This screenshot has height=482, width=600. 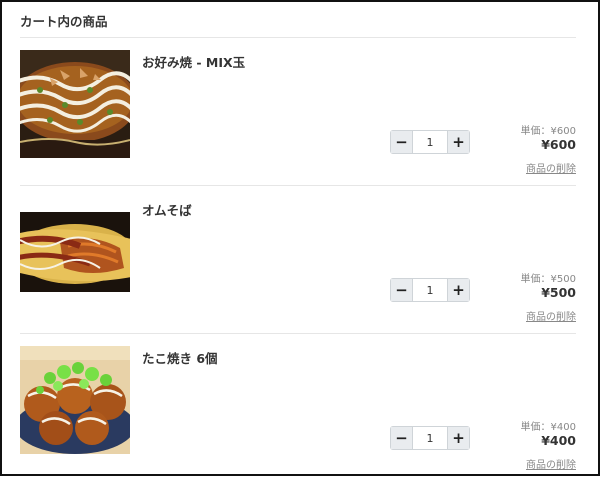 What do you see at coordinates (558, 292) in the screenshot?
I see `line-total: ¥500` at bounding box center [558, 292].